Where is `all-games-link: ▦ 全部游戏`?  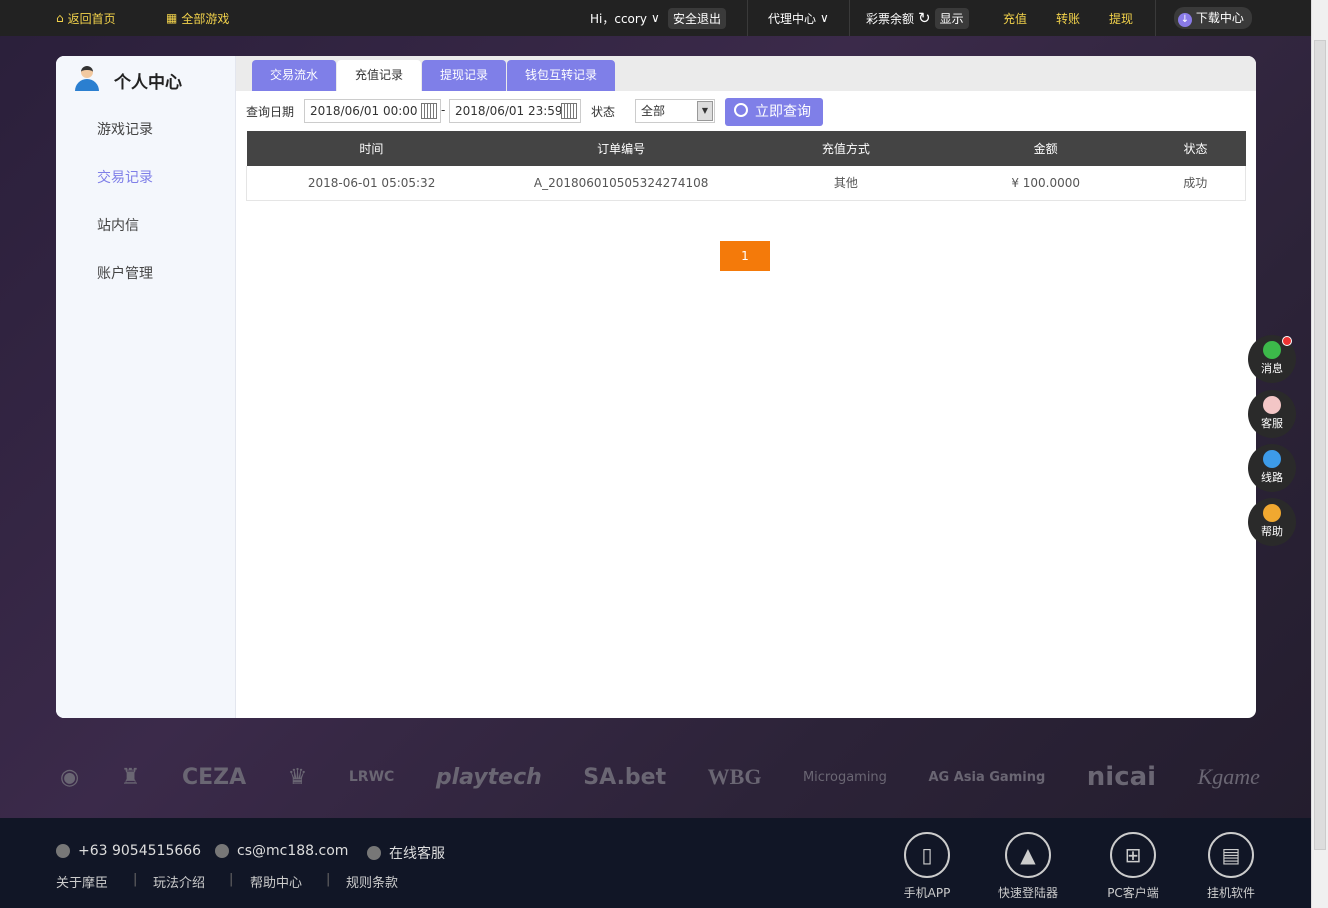
all-games-link: ▦ 全部游戏 is located at coordinates (197, 18).